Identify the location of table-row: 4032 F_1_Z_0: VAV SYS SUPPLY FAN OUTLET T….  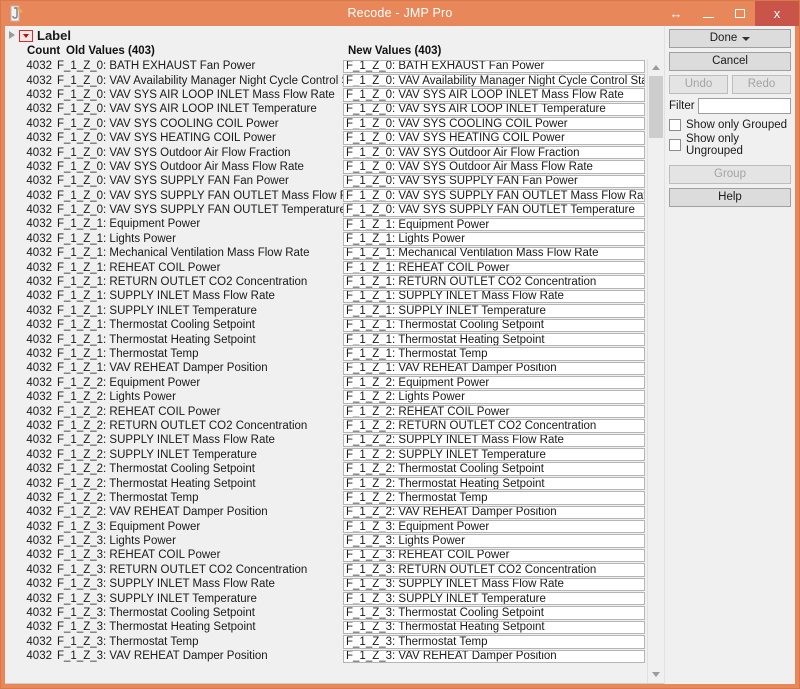
(326, 210).